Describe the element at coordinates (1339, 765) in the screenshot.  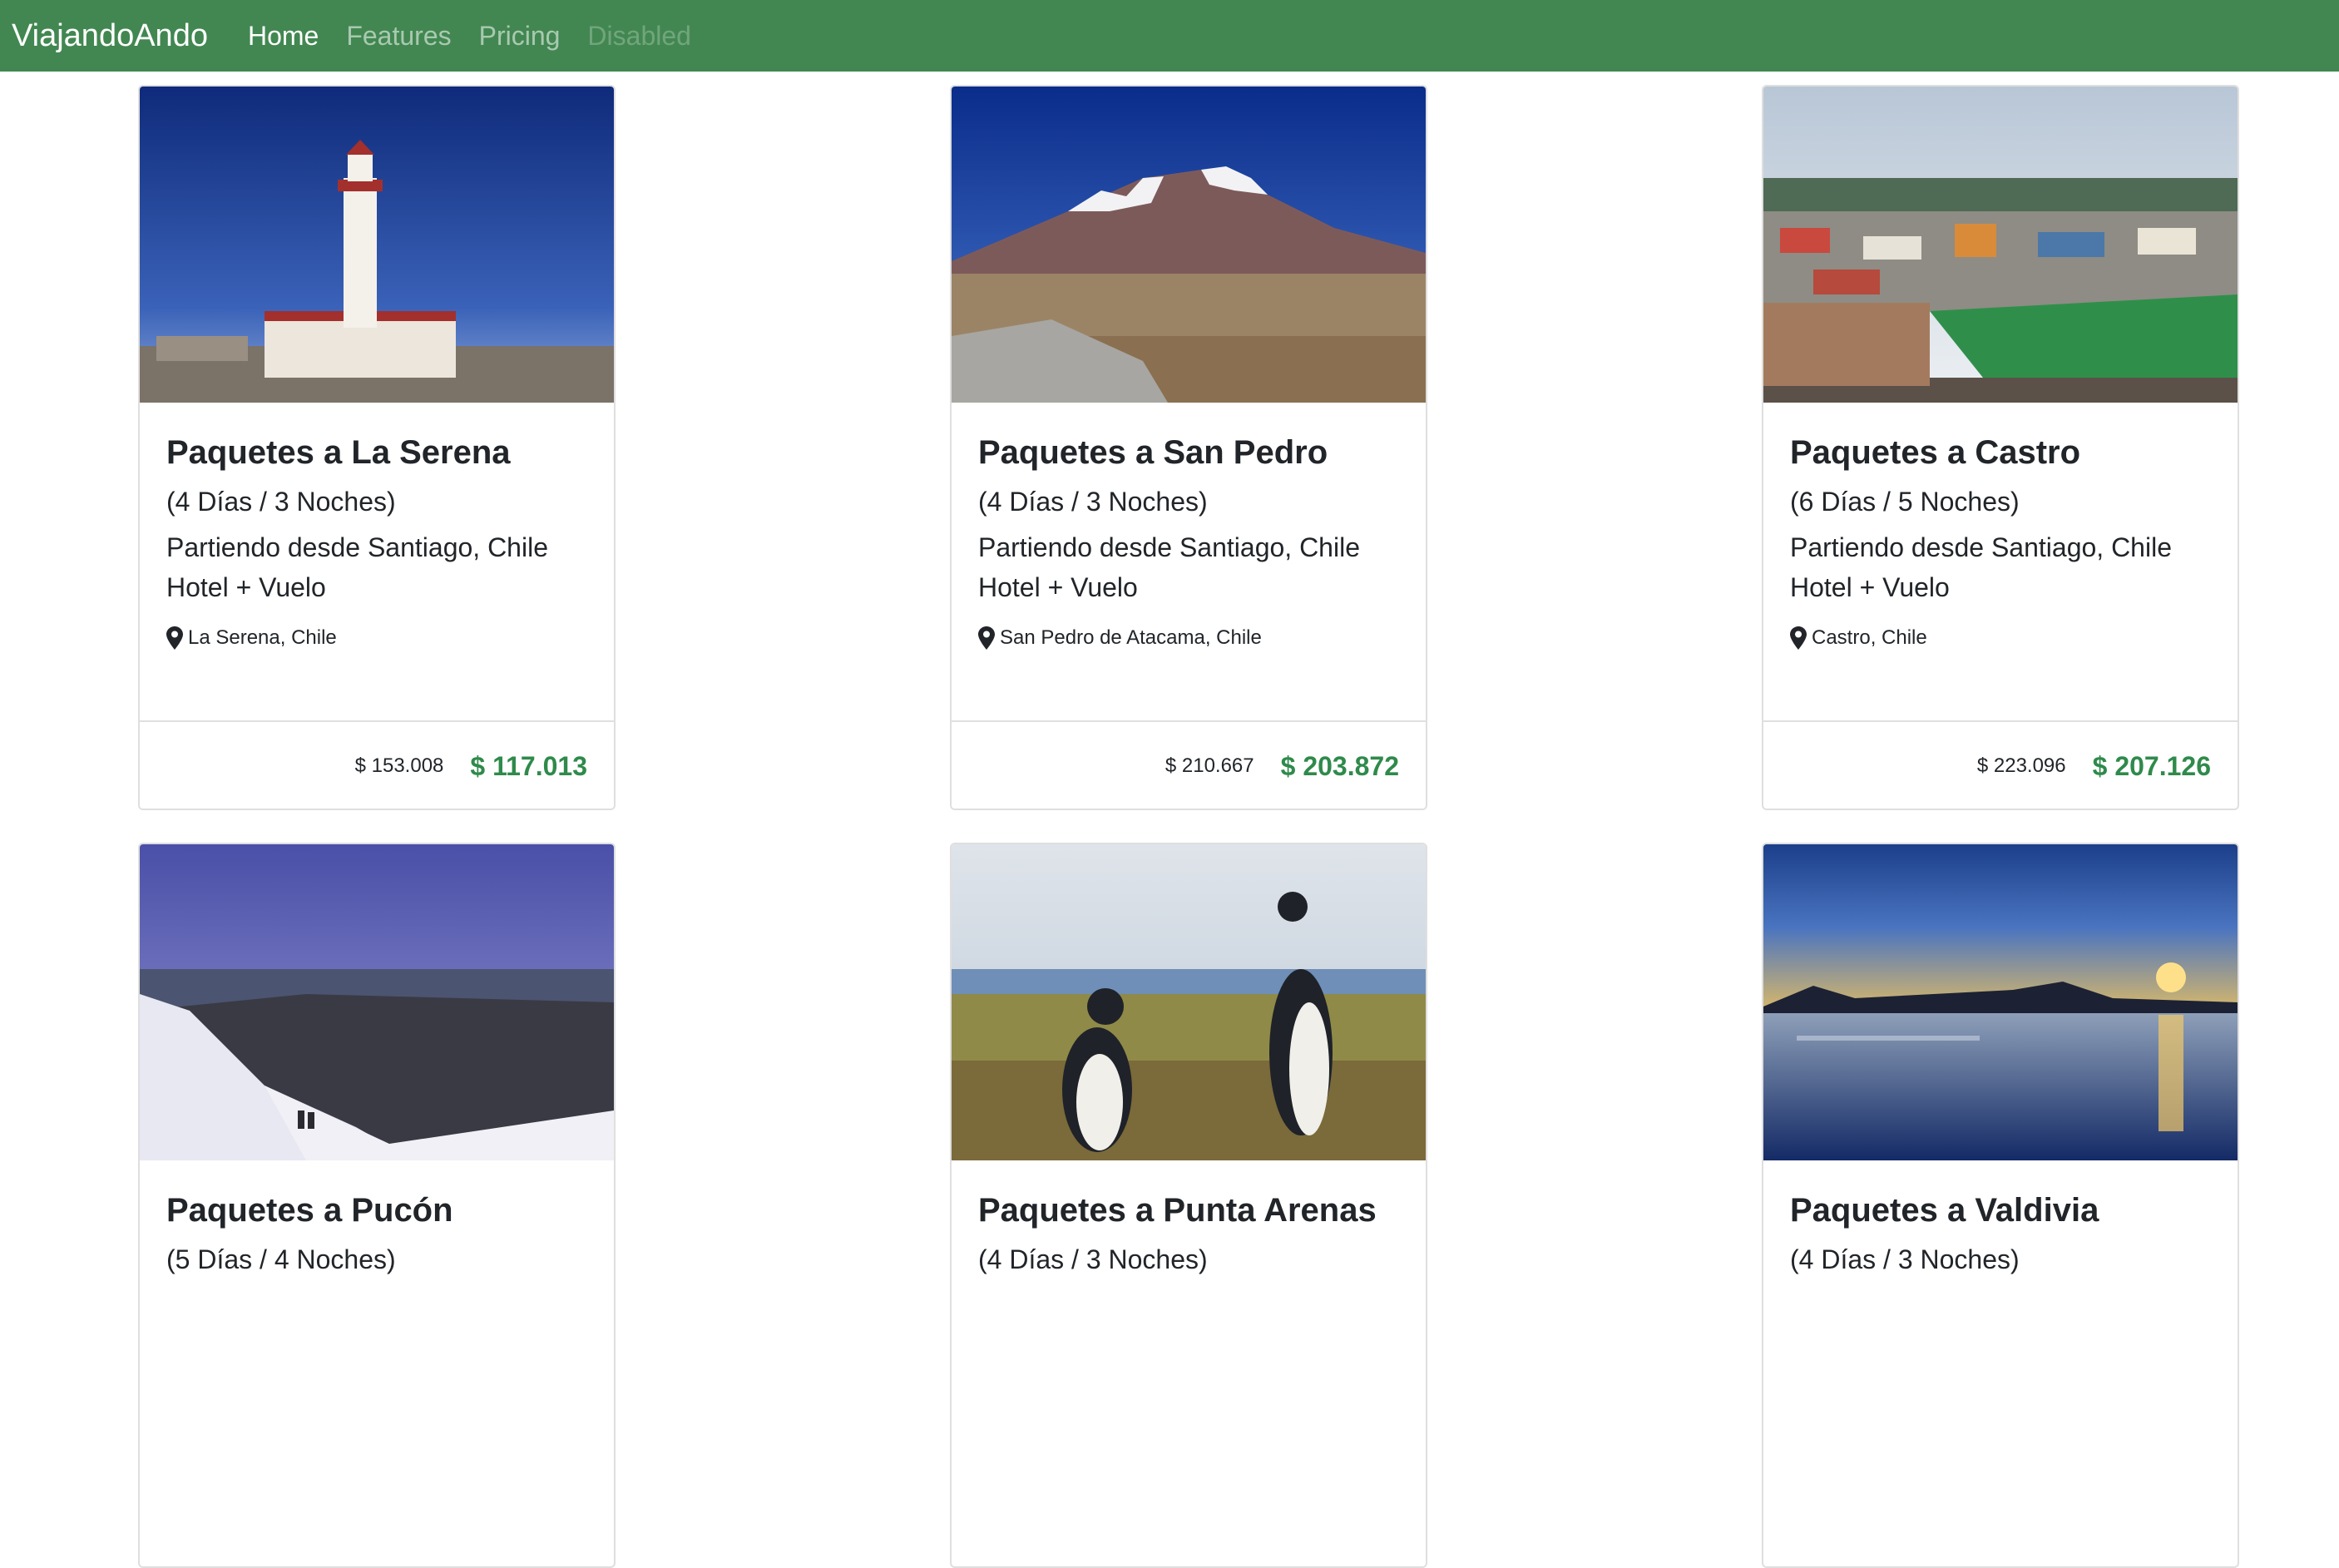
I see `current-price: $ 203.872` at that location.